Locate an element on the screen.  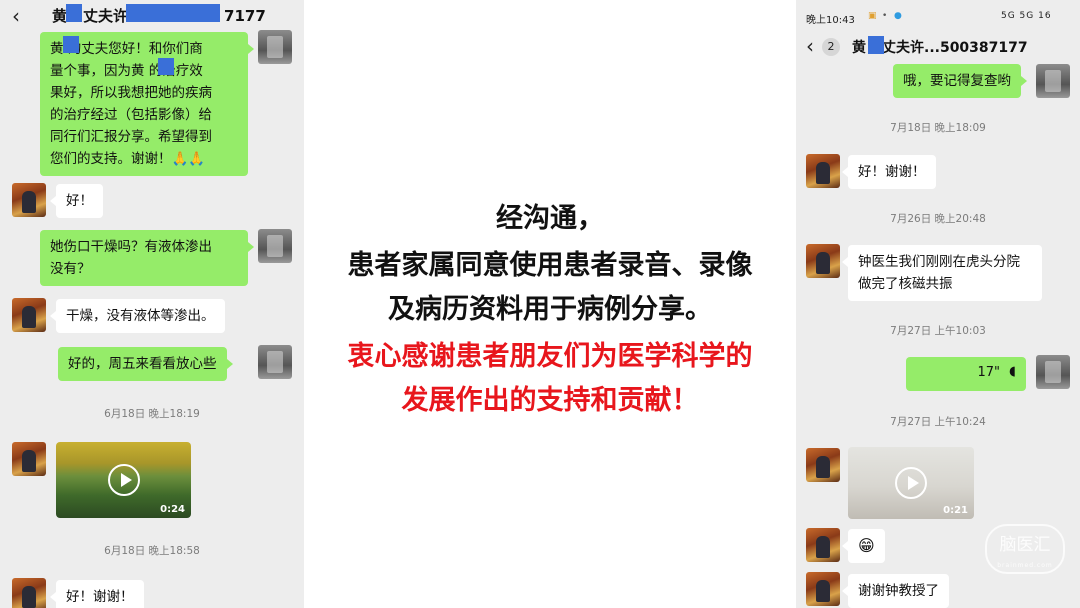
message-bubble: 她伤口干燥吗？有液体渗出 没有？ is located at coordinates (147, 258).